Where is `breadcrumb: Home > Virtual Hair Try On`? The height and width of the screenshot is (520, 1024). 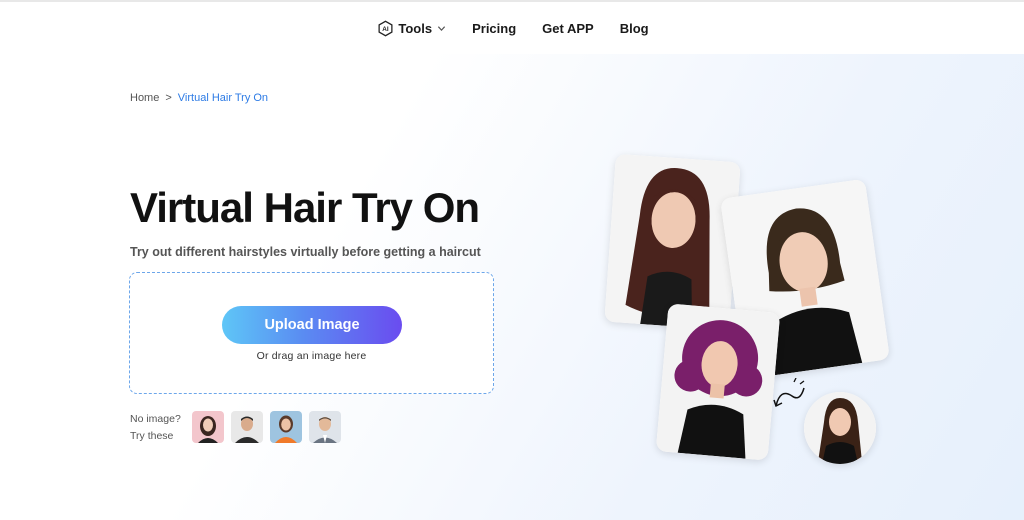
breadcrumb: Home > Virtual Hair Try On is located at coordinates (199, 98).